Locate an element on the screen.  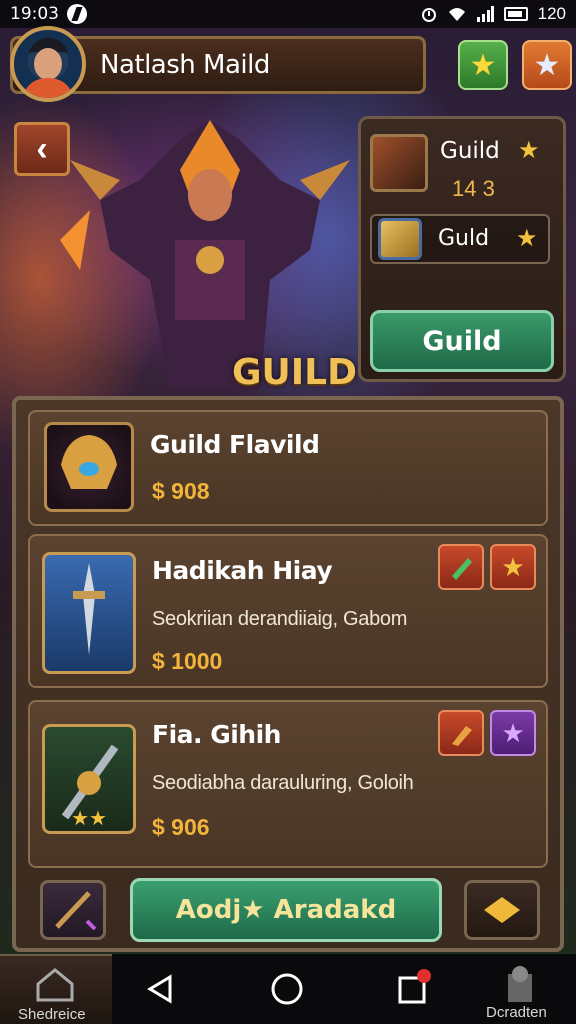
signal-icon is located at coordinates (485, 14).